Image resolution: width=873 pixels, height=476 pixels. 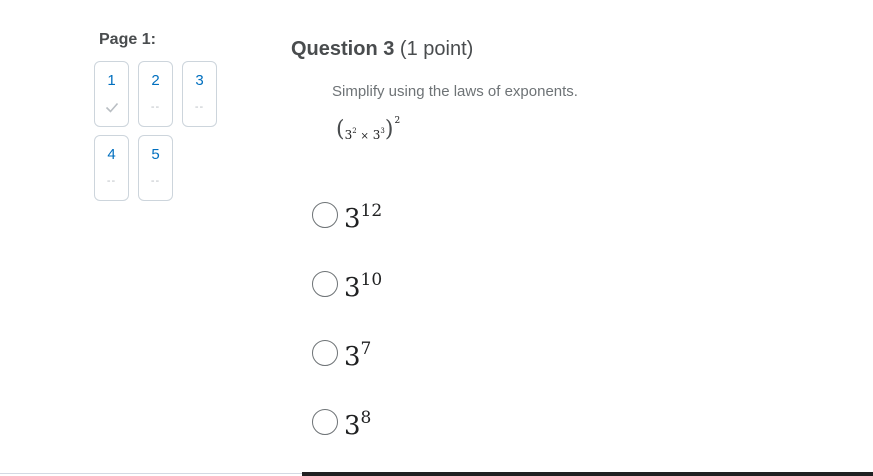 What do you see at coordinates (389, 129) in the screenshot?
I see `close-paren: )` at bounding box center [389, 129].